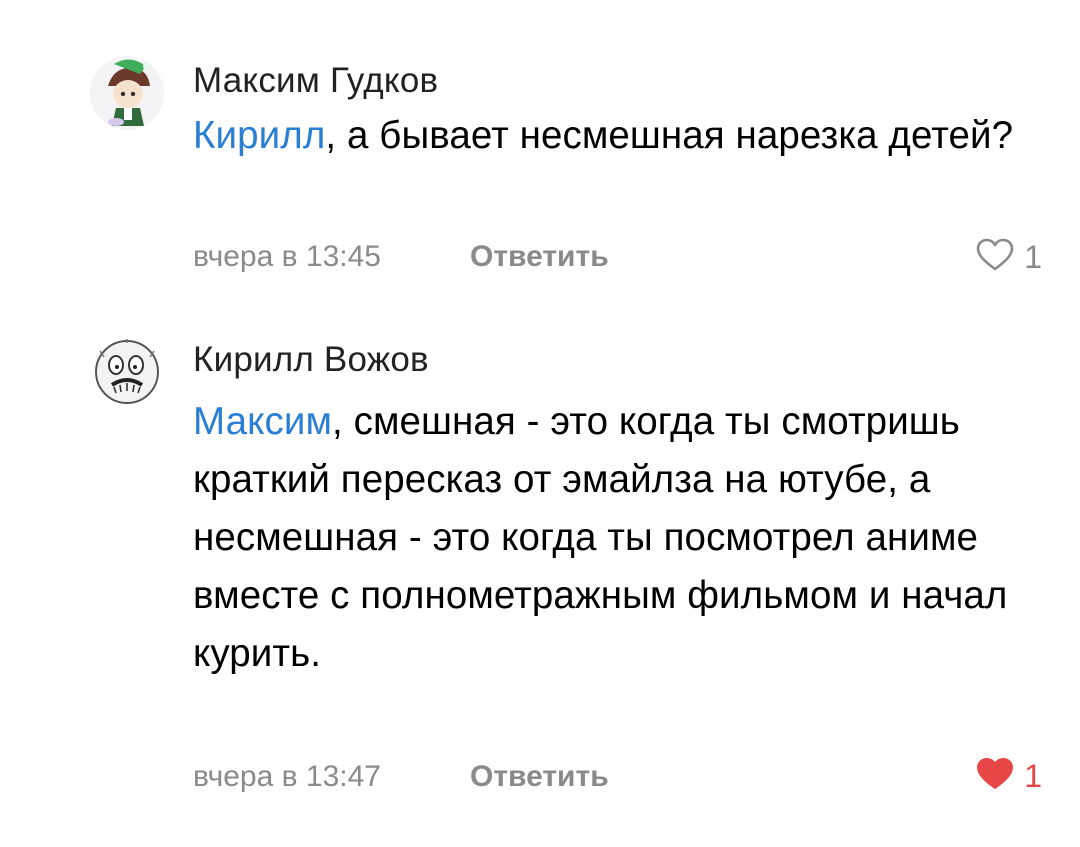 The width and height of the screenshot is (1080, 847). Describe the element at coordinates (669, 135) in the screenshot. I see `comment-body: , а бывает несмешная нарезка детей?` at that location.